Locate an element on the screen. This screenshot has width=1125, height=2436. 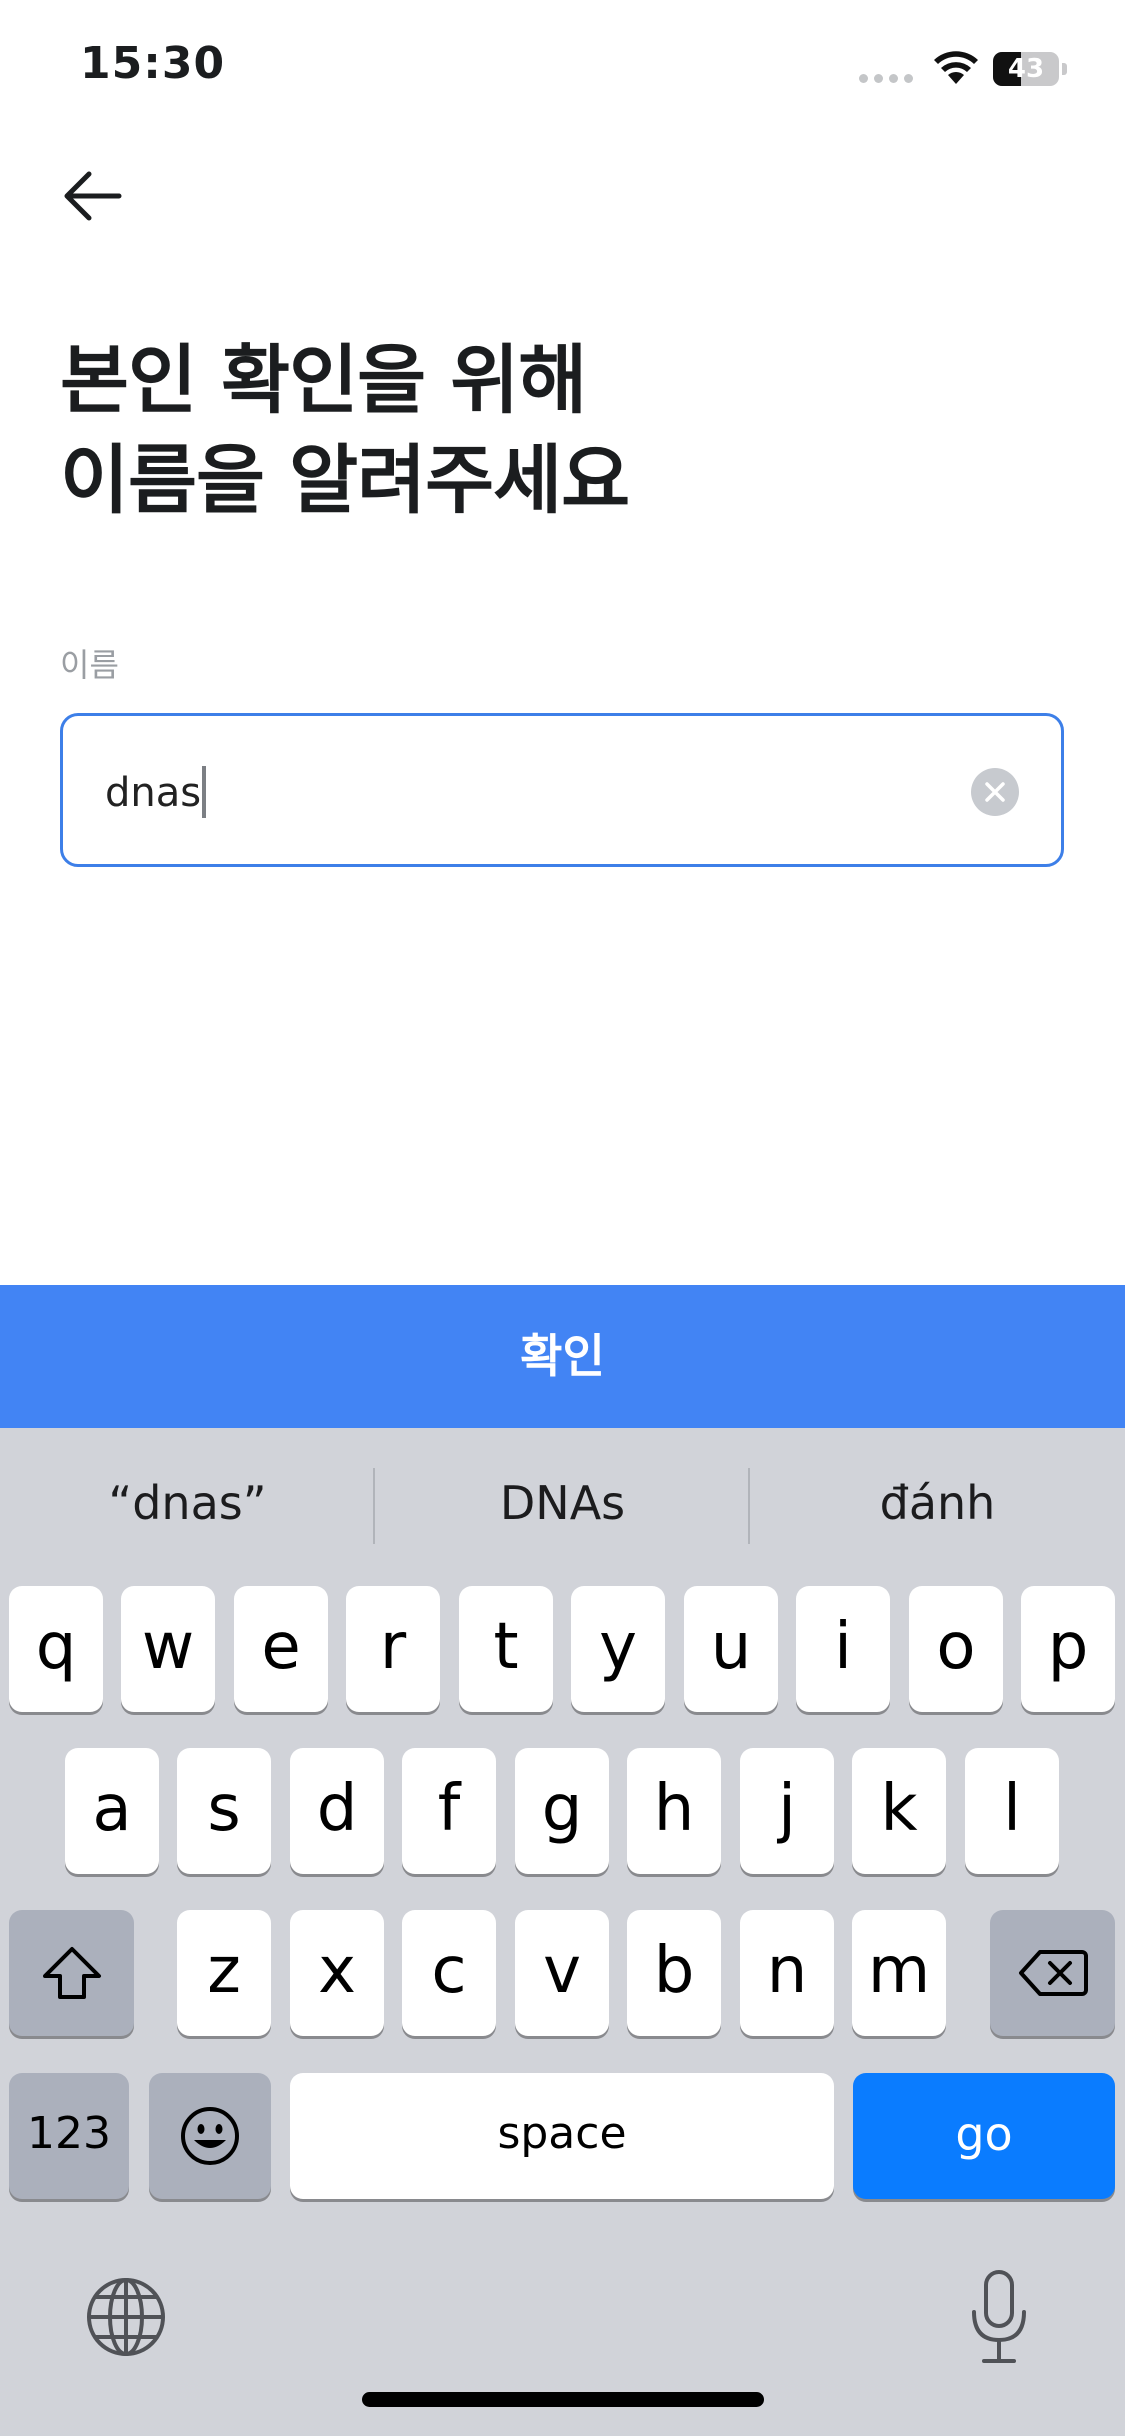
status-time: 15:30 is located at coordinates (153, 63).